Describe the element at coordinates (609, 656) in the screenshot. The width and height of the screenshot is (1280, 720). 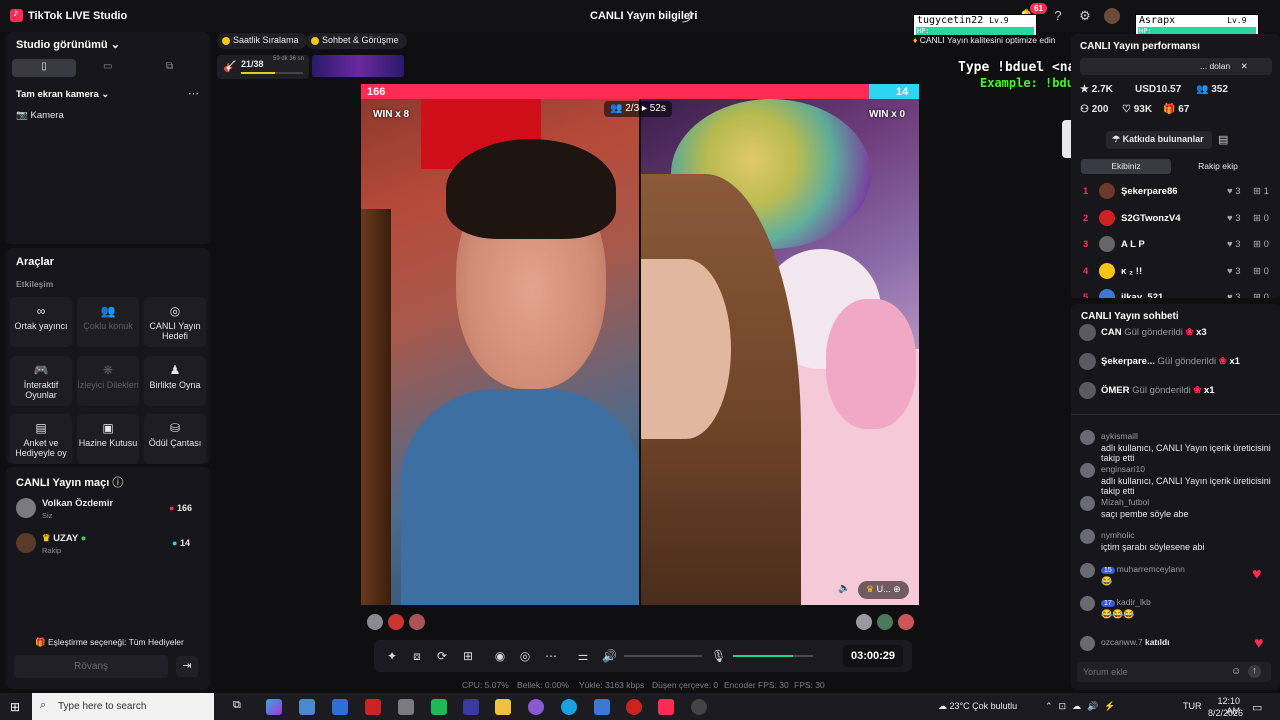
I see `speaker-icon: 🔊` at that location.